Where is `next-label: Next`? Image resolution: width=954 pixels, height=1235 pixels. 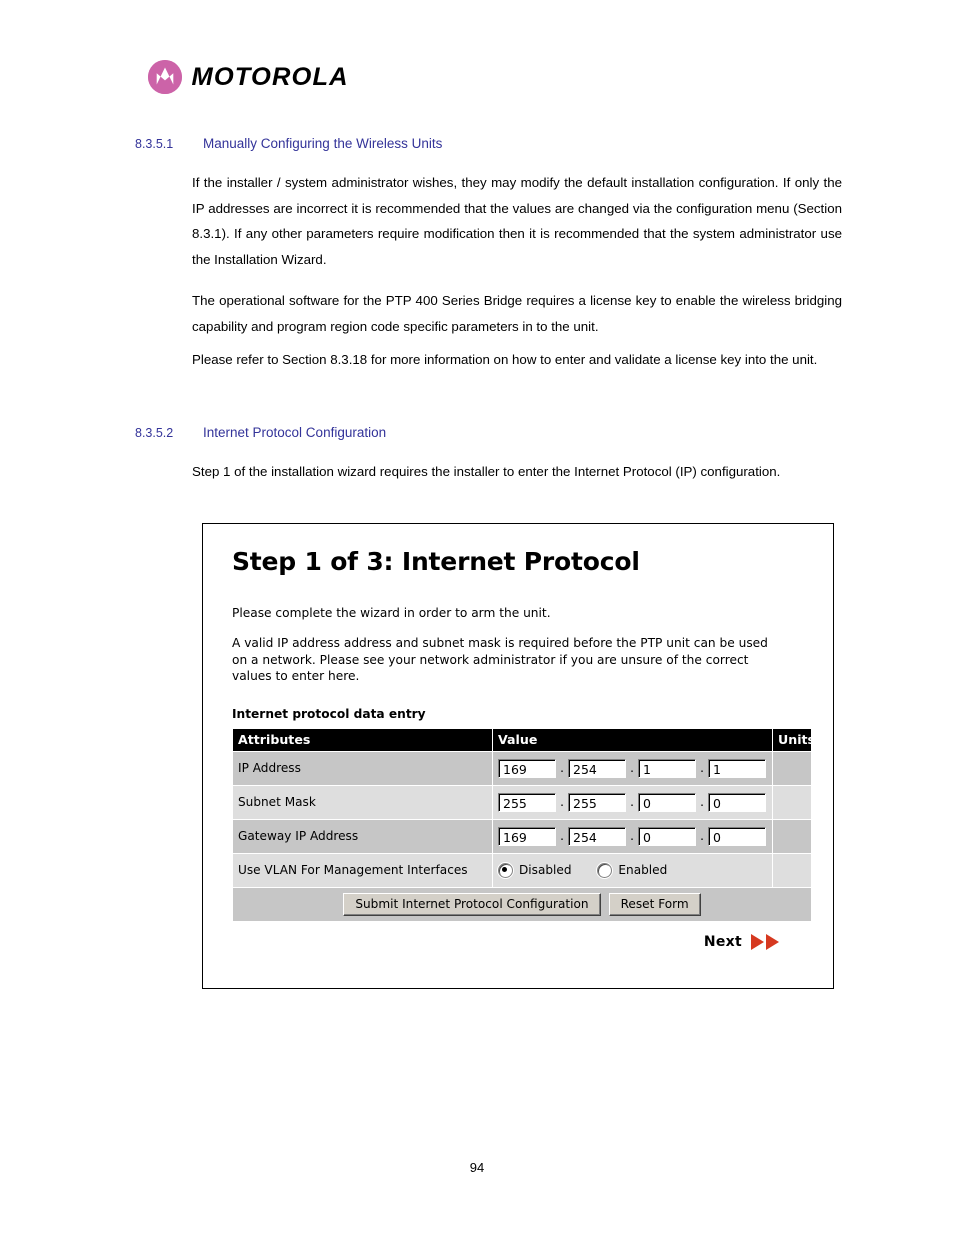
next-label: Next is located at coordinates (722, 941).